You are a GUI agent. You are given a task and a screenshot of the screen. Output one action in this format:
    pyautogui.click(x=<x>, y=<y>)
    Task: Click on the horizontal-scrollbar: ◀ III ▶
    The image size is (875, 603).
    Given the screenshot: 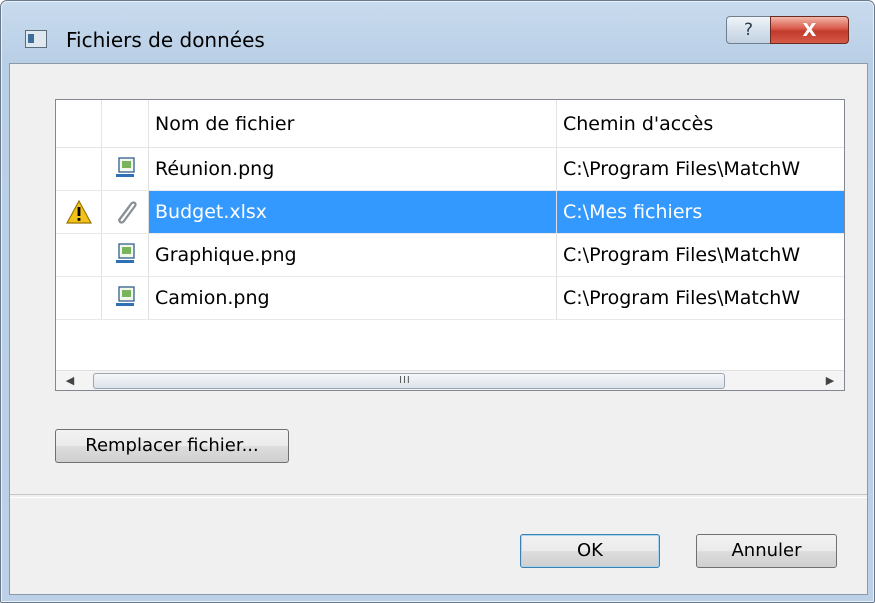 What is the action you would take?
    pyautogui.click(x=450, y=380)
    